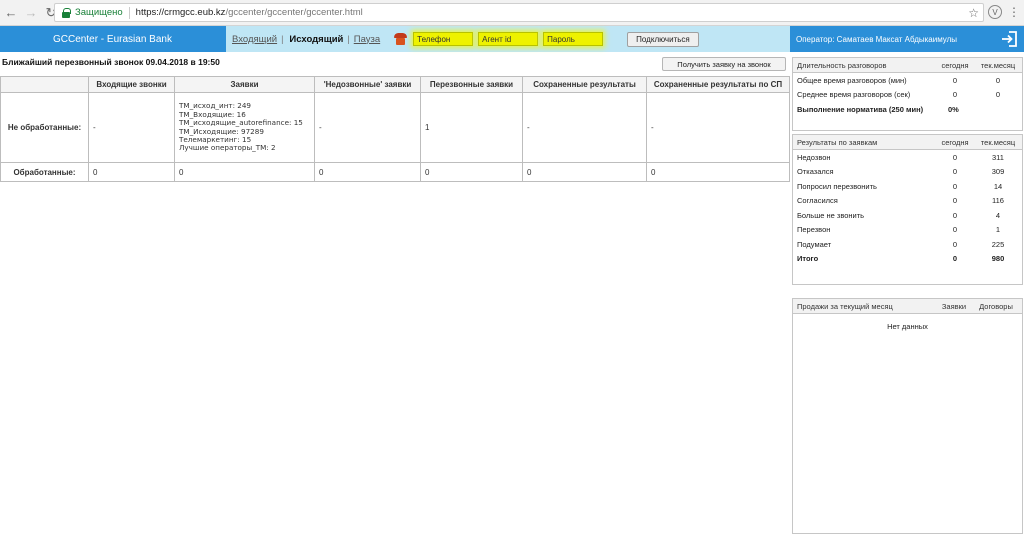 This screenshot has height=536, width=1024. Describe the element at coordinates (815, 172) in the screenshot. I see `result-label: Отказался` at that location.